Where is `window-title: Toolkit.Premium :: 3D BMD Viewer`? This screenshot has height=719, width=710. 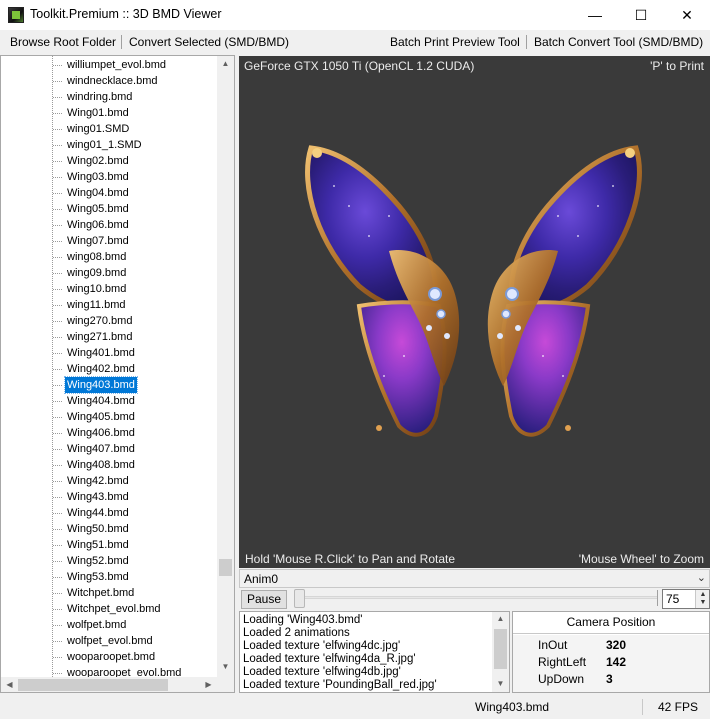
window-title: Toolkit.Premium :: 3D BMD Viewer is located at coordinates (126, 14).